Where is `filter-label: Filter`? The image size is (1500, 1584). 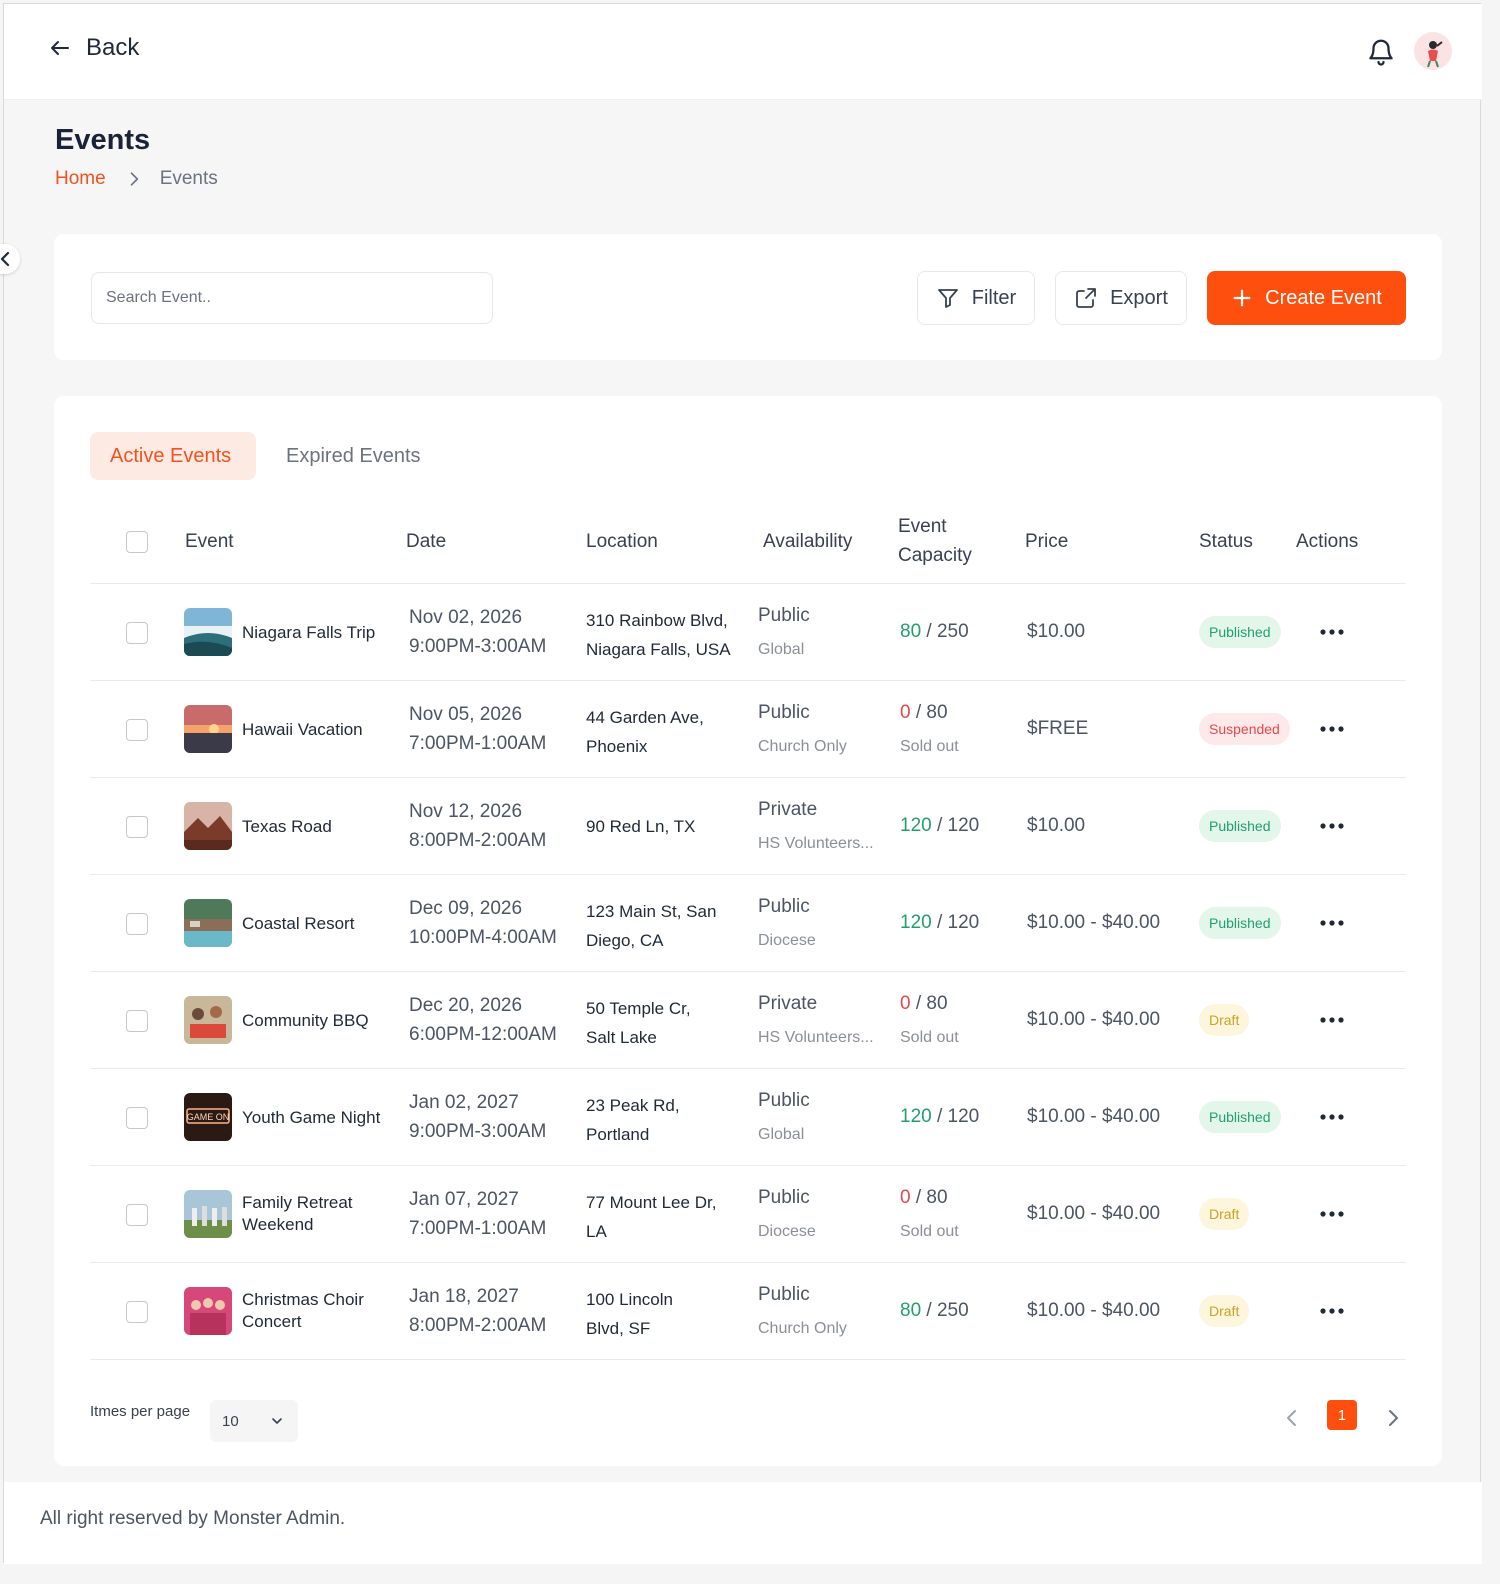
filter-label: Filter is located at coordinates (994, 297).